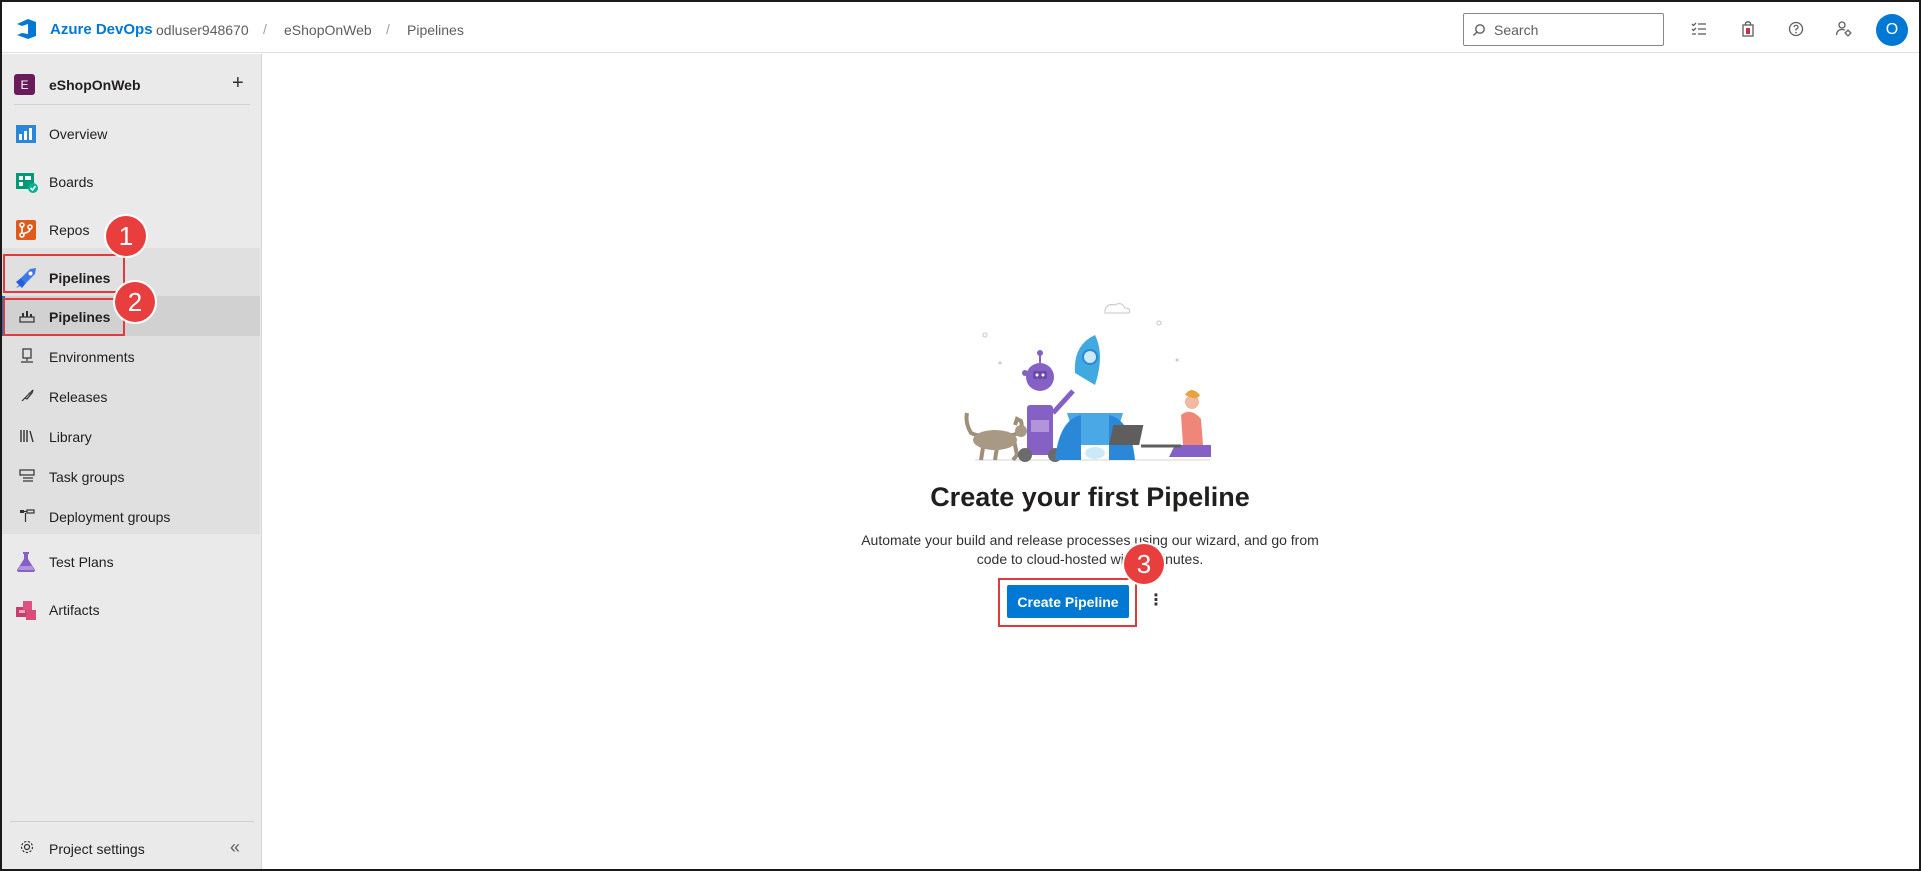 Image resolution: width=1921 pixels, height=871 pixels. Describe the element at coordinates (235, 847) in the screenshot. I see `collapse-sidebar-icon: «` at that location.